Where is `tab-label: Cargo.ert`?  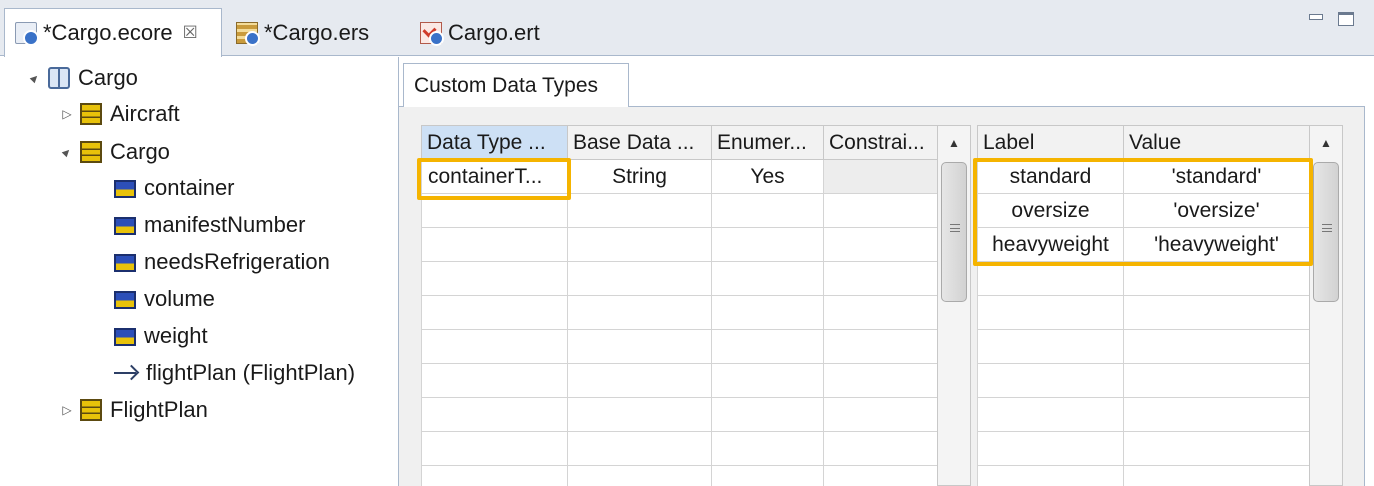 tab-label: Cargo.ert is located at coordinates (494, 32).